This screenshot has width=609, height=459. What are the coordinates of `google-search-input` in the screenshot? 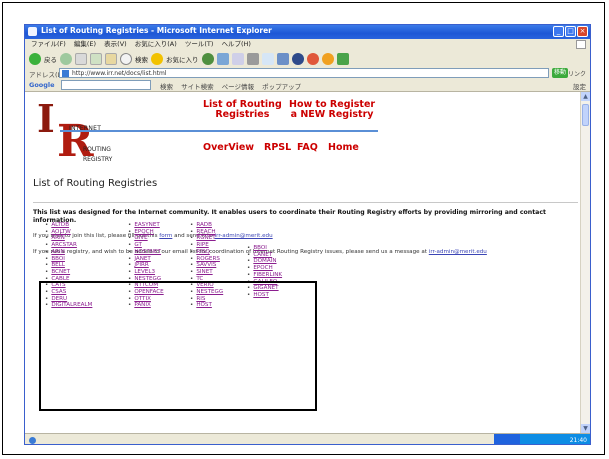 It's located at (106, 85).